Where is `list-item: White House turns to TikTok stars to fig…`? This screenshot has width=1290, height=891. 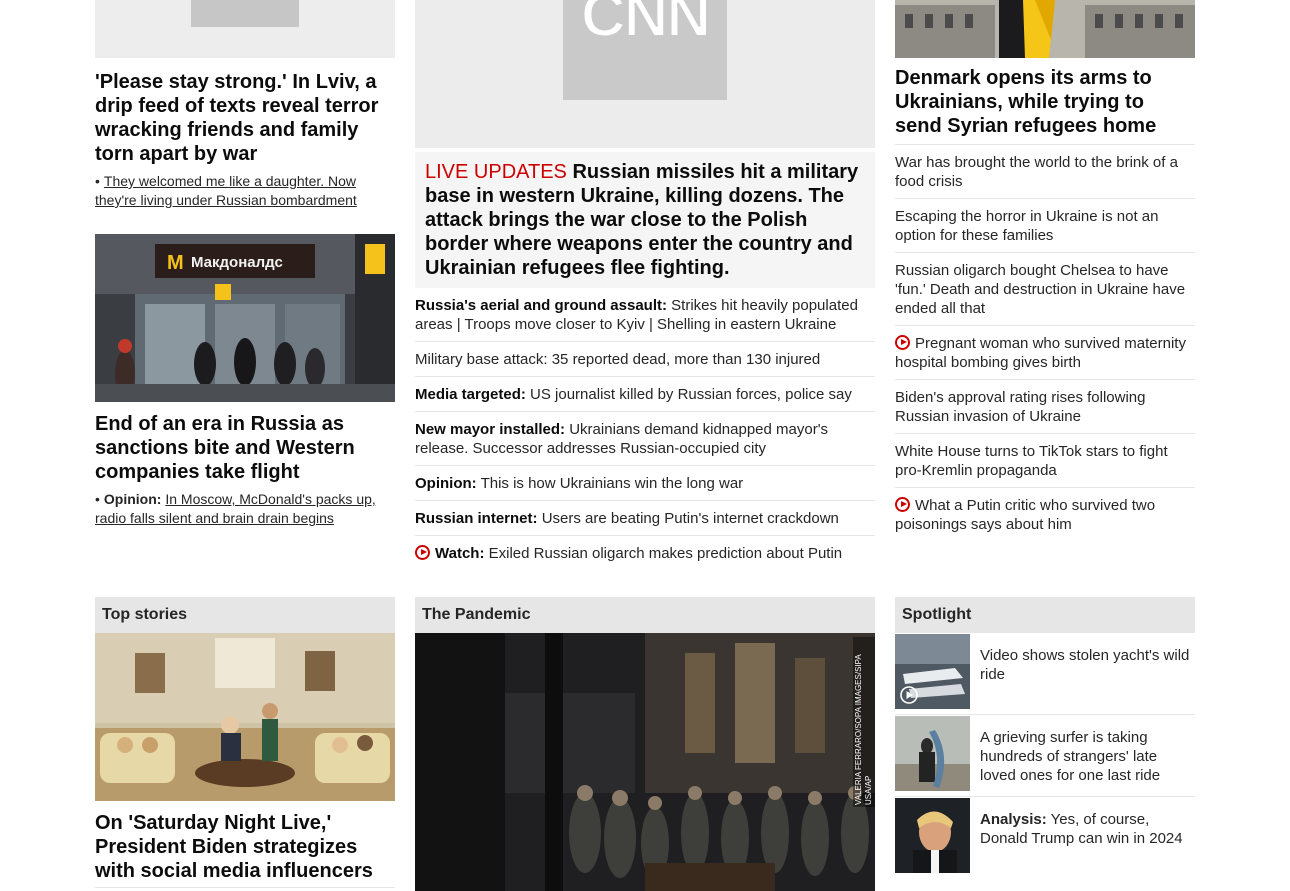 list-item: White House turns to TikTok stars to fig… is located at coordinates (1045, 461).